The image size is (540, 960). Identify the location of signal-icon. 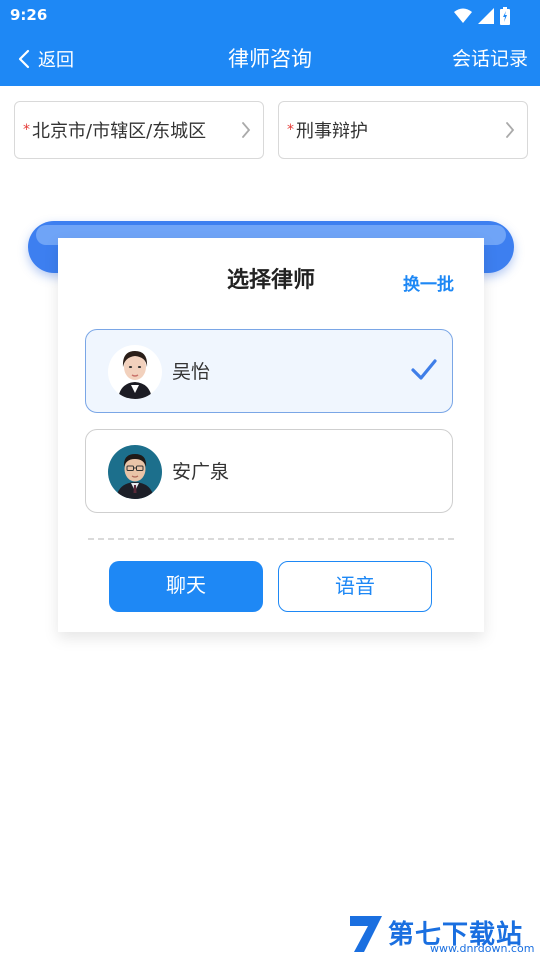
(486, 16).